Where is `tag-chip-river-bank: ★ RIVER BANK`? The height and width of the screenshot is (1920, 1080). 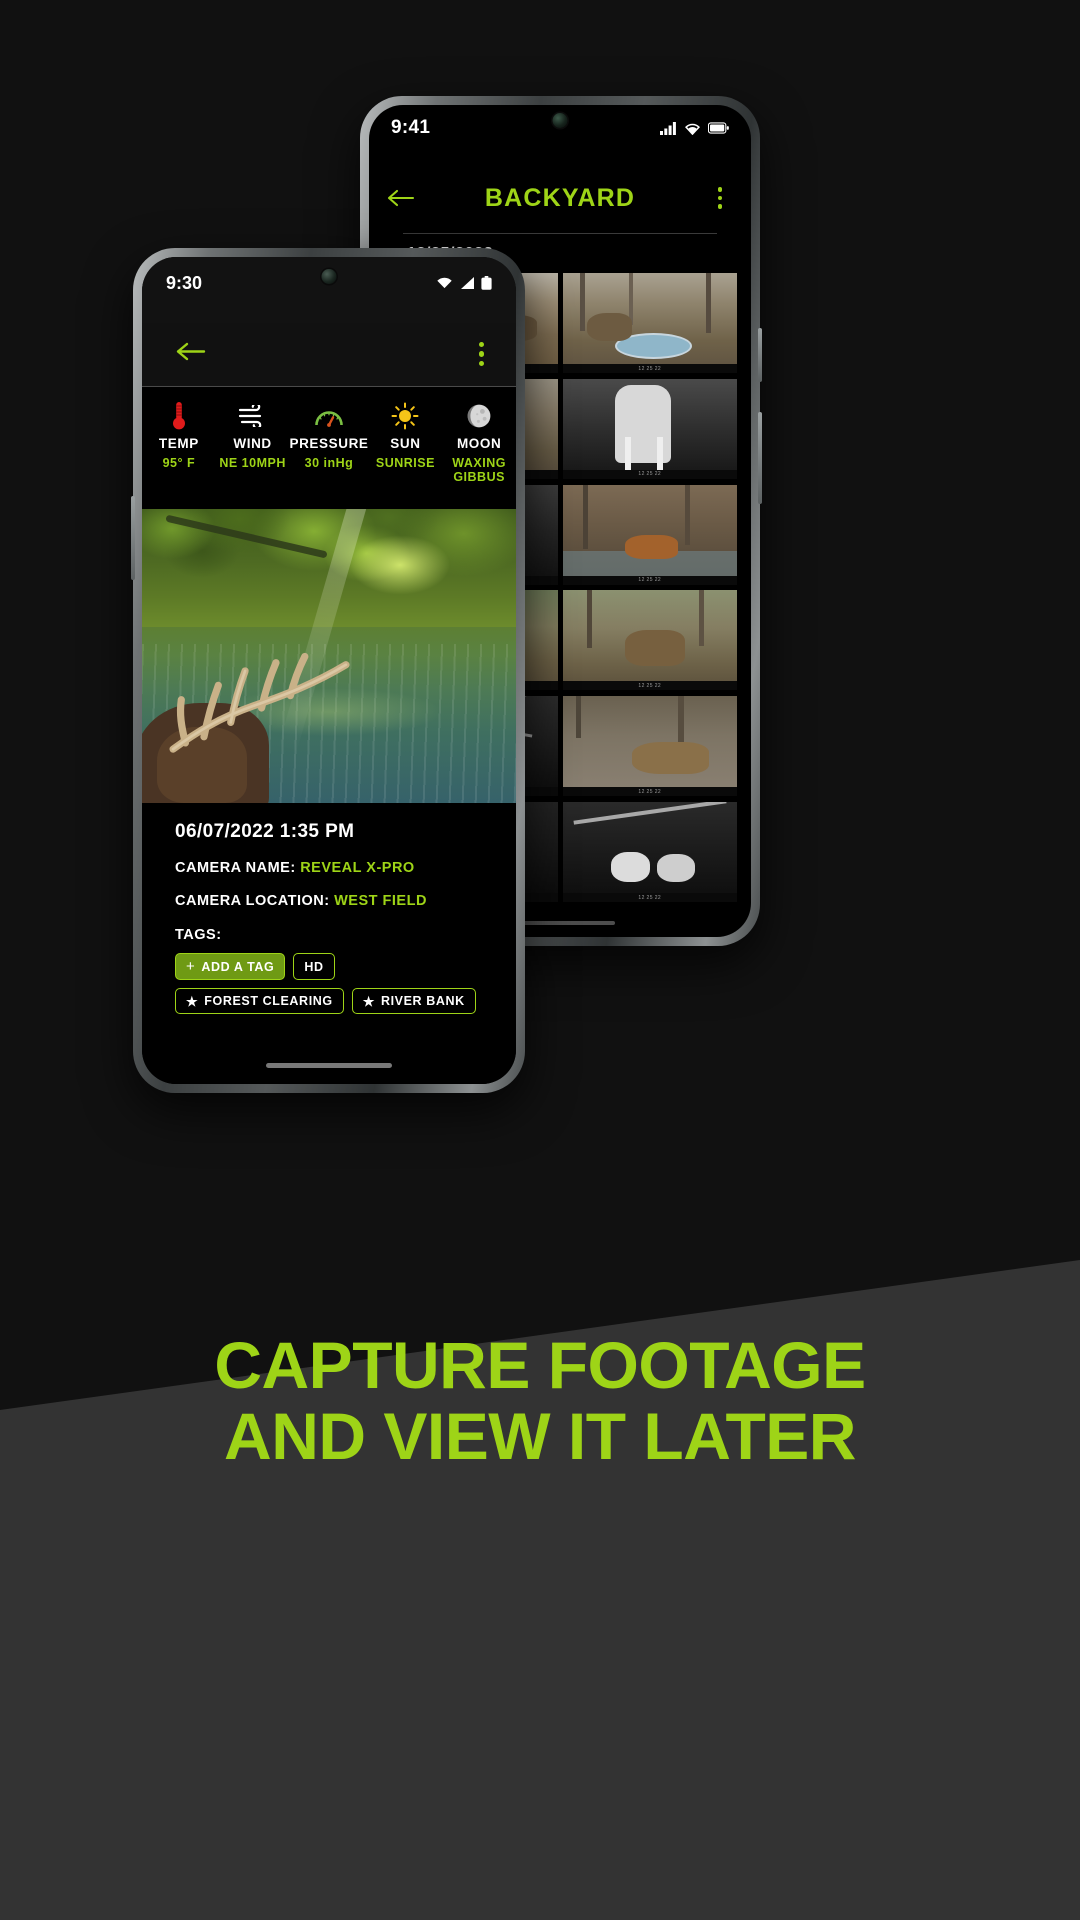
tag-chip-river-bank: ★ RIVER BANK is located at coordinates (413, 1001).